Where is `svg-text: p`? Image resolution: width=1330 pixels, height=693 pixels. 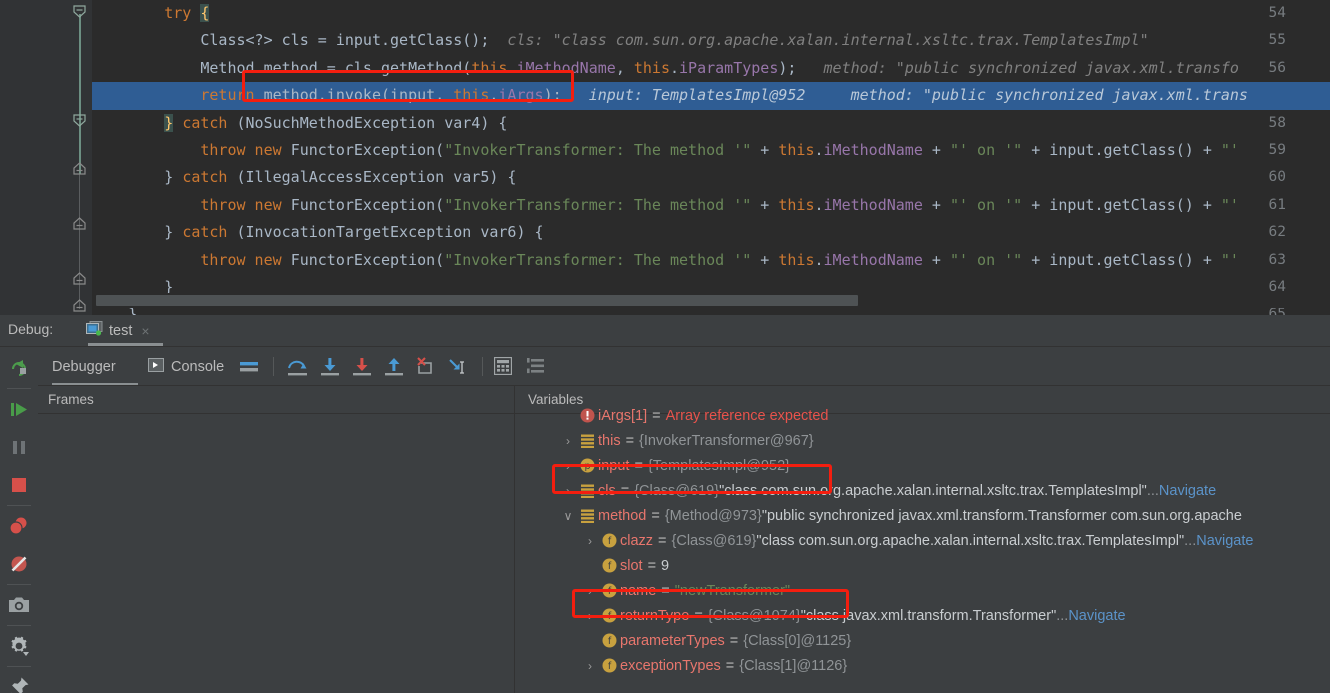
svg-text: p is located at coordinates (587, 466).